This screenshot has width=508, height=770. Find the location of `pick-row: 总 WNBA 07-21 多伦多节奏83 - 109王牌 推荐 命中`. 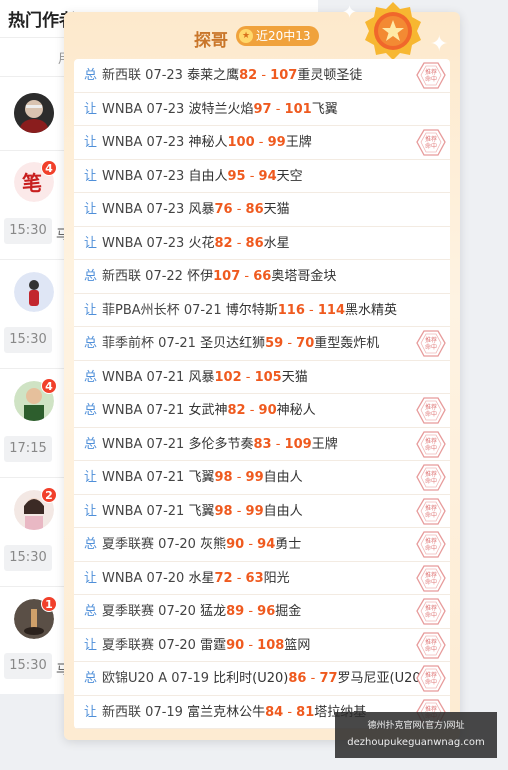

pick-row: 总 WNBA 07-21 多伦多节奏83 - 109王牌 推荐 命中 is located at coordinates (262, 444).